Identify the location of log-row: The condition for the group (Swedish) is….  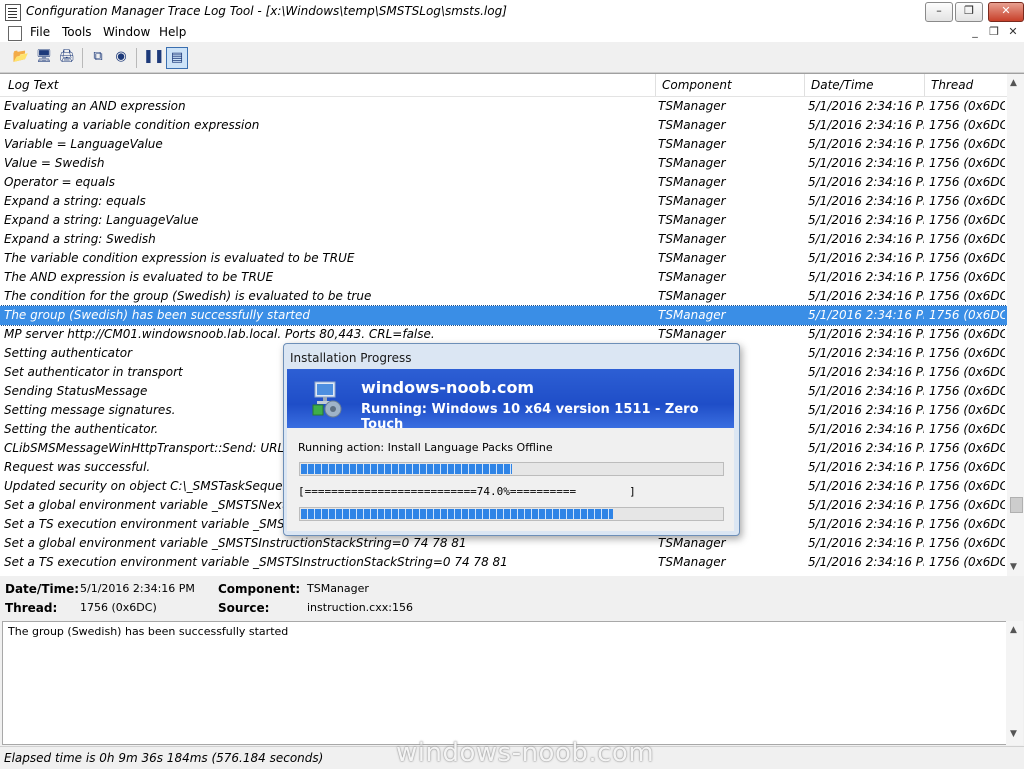
(503, 296).